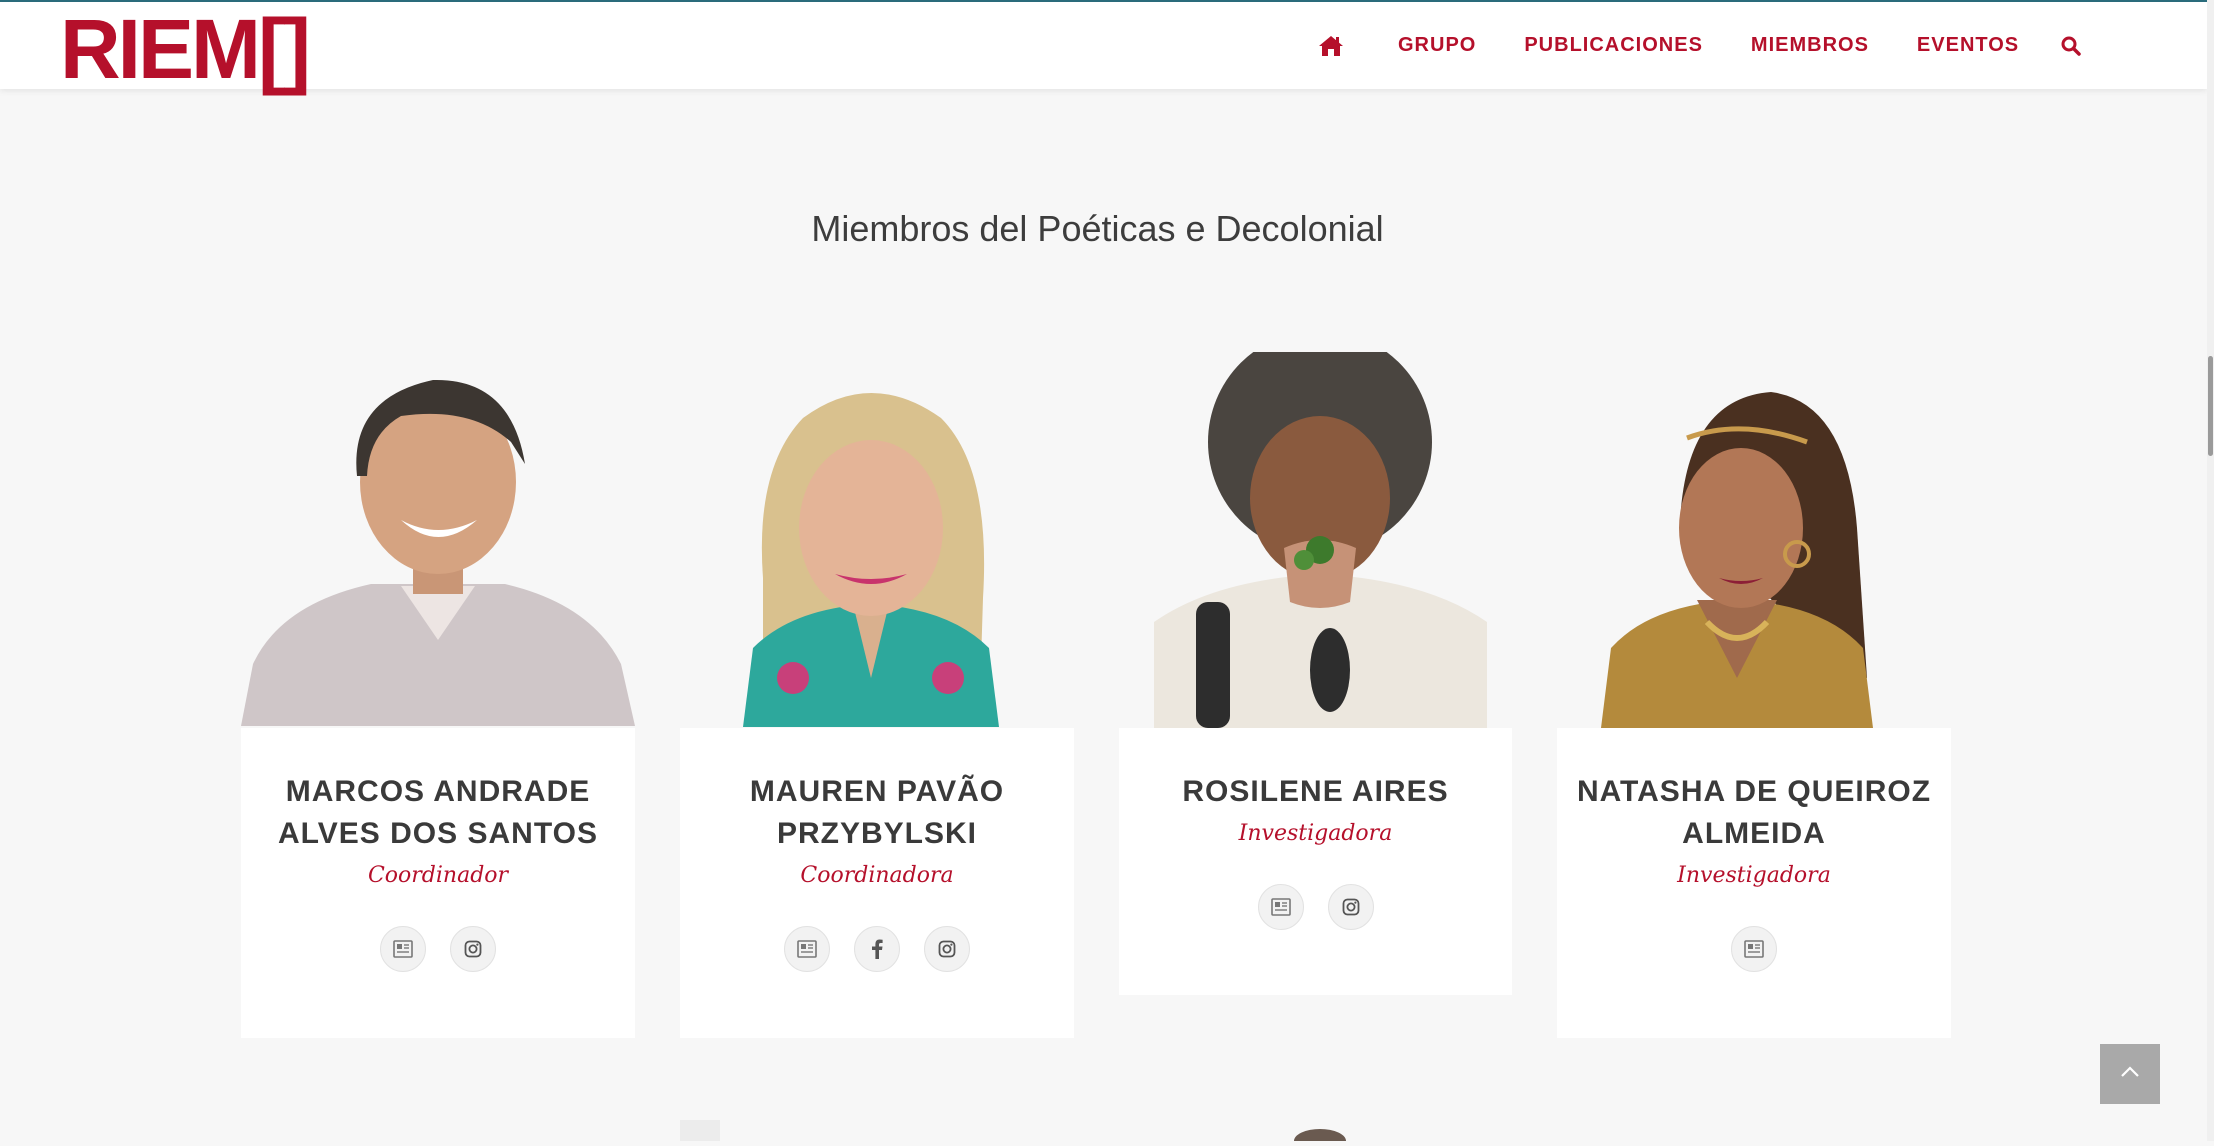 This screenshot has width=2214, height=1146. I want to click on member-card: NATASHA DE QUEIROZ ALMEIDA Investigadora, so click(1754, 883).